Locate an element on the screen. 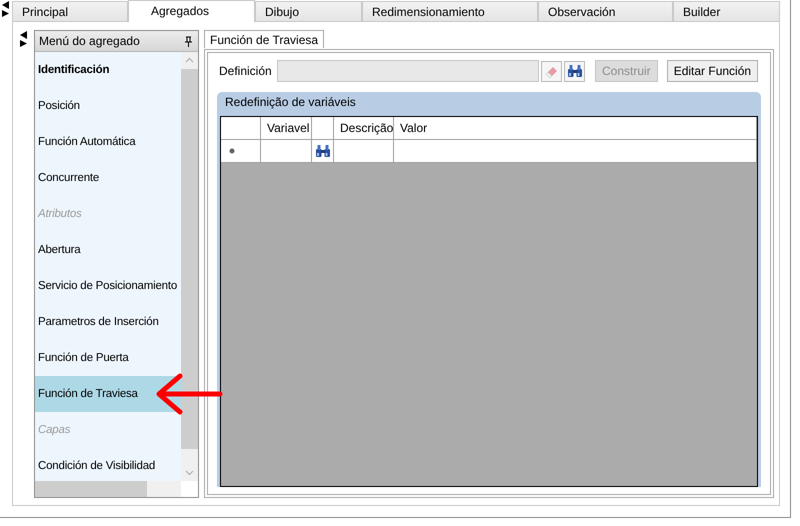  menu-item: Abertura is located at coordinates (108, 250).